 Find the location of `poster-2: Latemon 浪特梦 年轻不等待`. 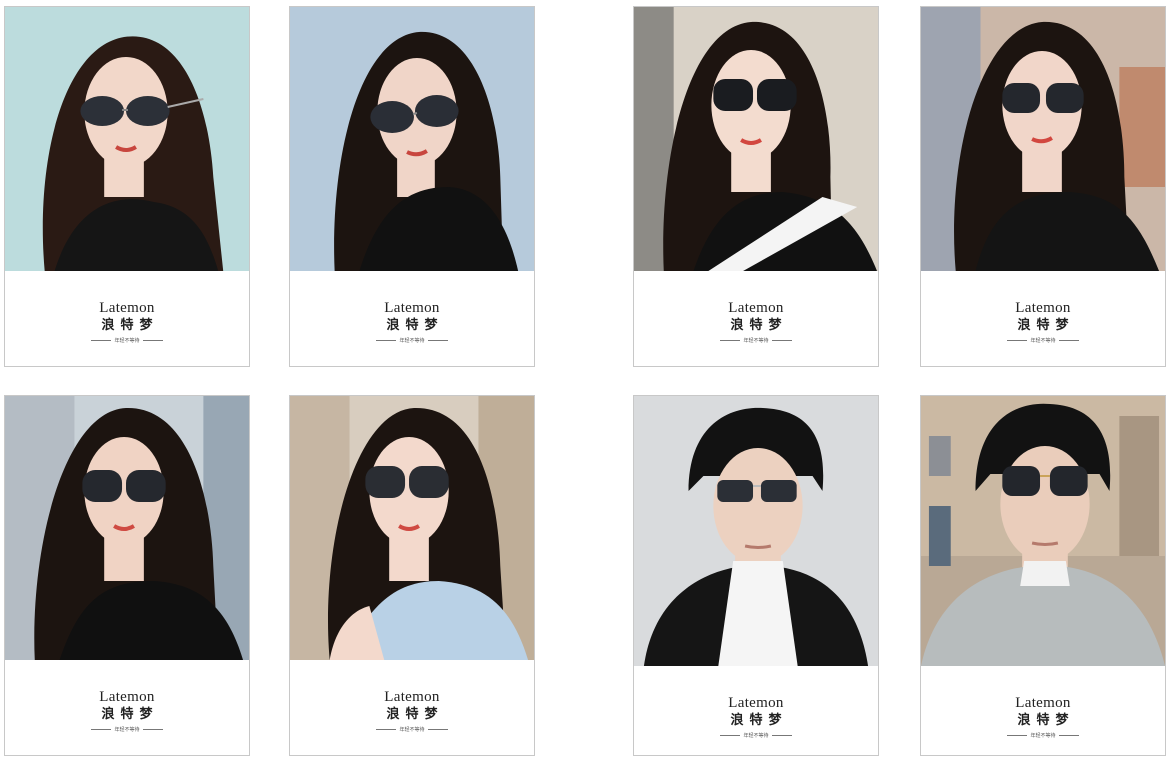

poster-2: Latemon 浪特梦 年轻不等待 is located at coordinates (412, 186).